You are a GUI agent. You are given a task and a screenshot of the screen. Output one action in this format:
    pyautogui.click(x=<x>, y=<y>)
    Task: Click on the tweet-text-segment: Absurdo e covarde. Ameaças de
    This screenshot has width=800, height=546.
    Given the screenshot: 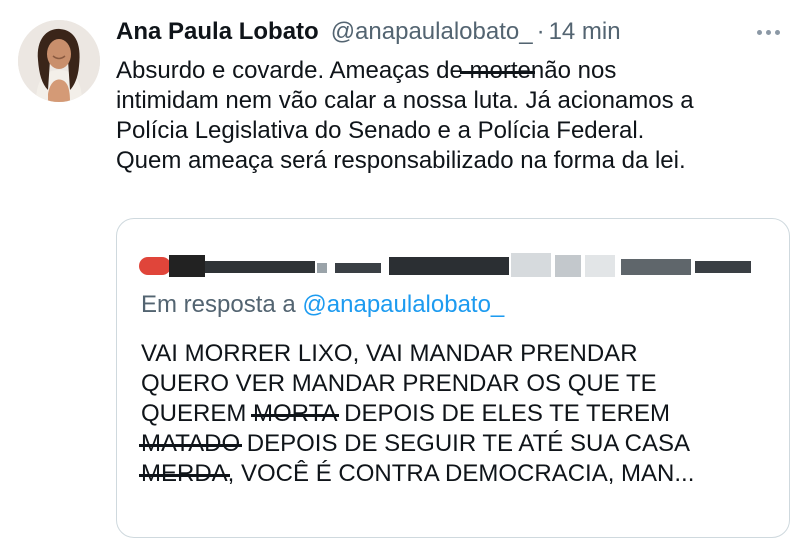 What is the action you would take?
    pyautogui.click(x=289, y=70)
    